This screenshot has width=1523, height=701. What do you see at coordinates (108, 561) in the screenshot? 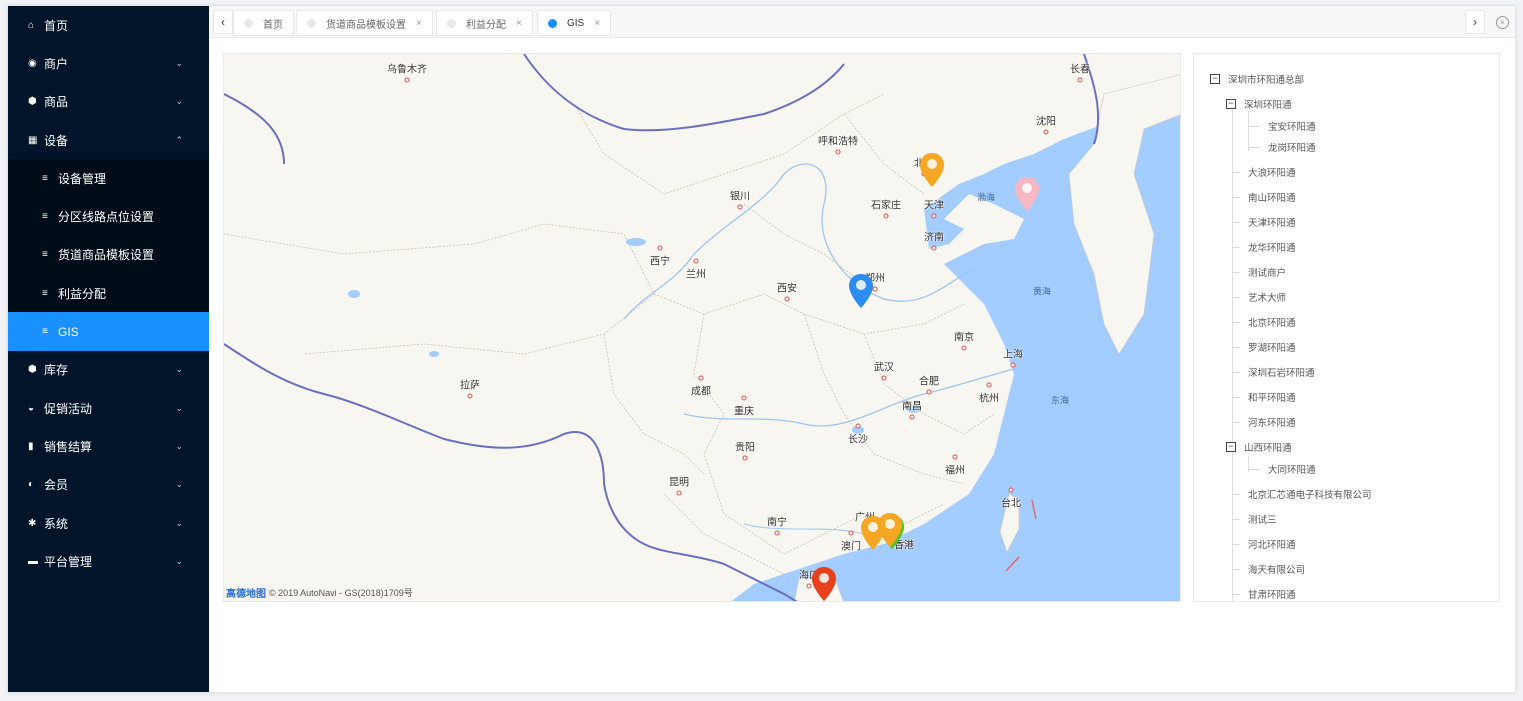
I see `sidebar-item-platform: ▬ 平台管理 ⌄` at bounding box center [108, 561].